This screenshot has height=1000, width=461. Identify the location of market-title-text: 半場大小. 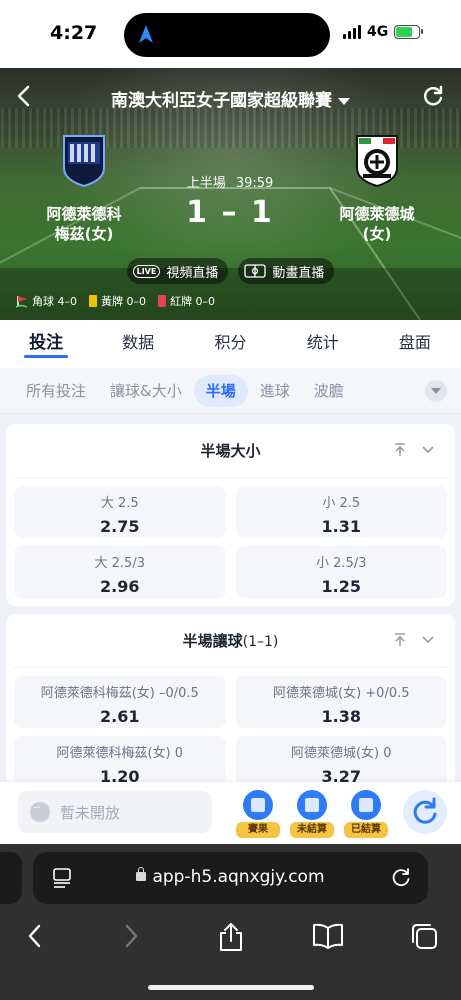
(230, 451).